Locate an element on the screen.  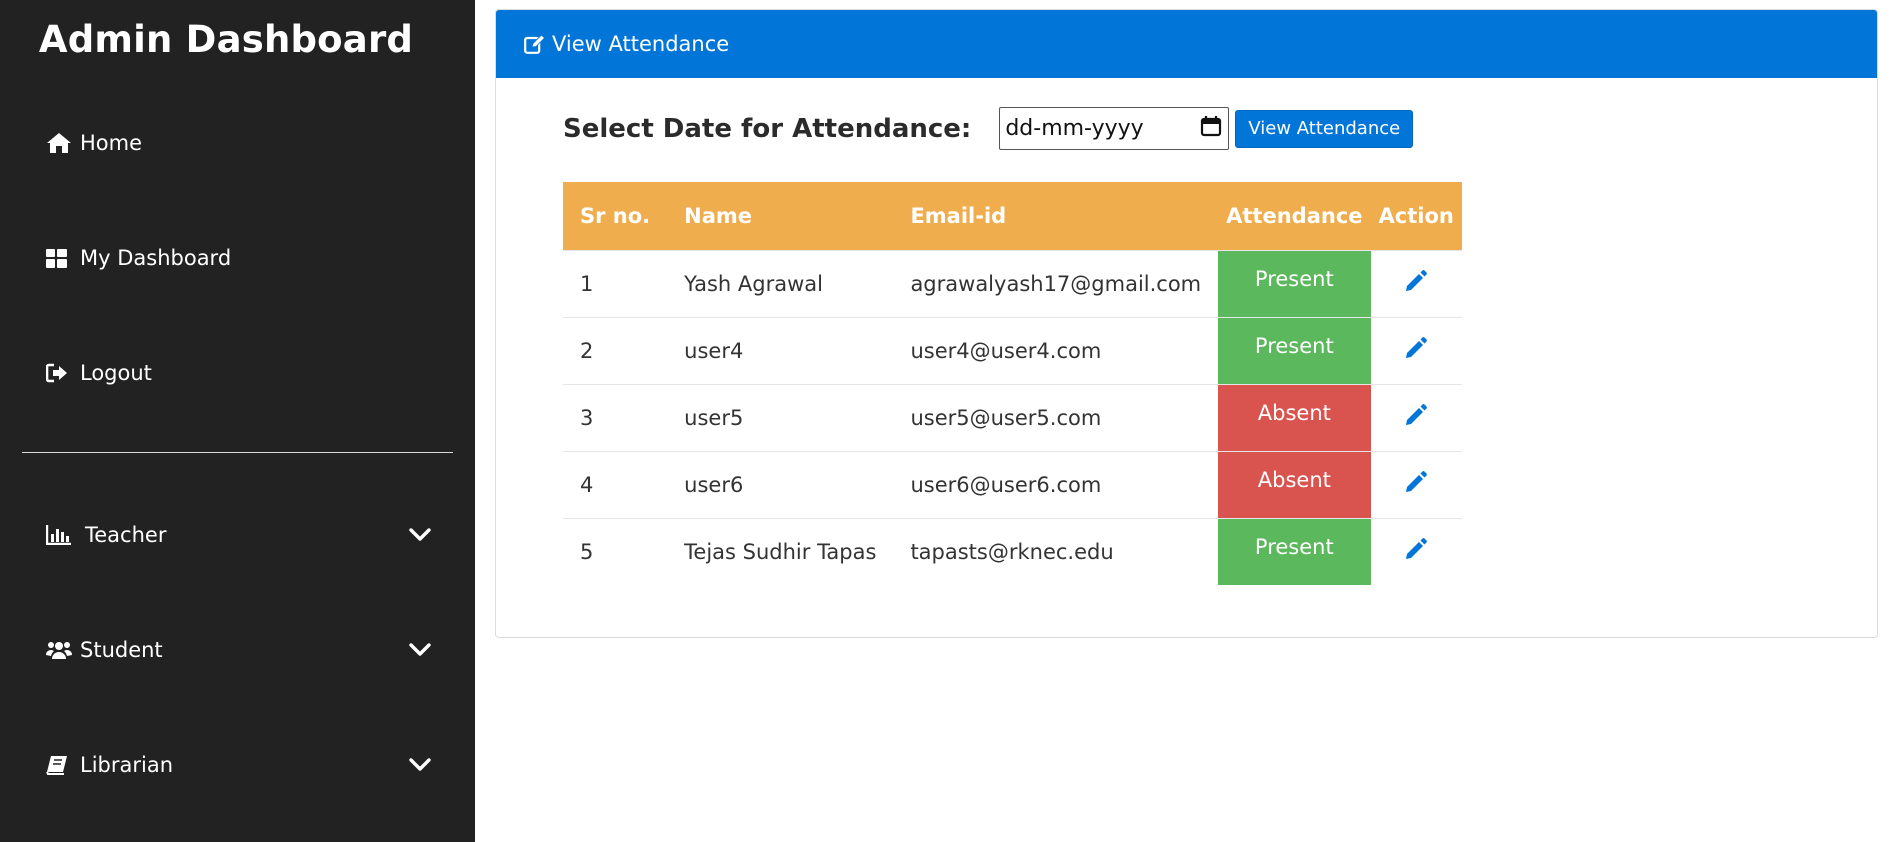
cell-email: agrawalyash17@gmail.com is located at coordinates (1056, 283).